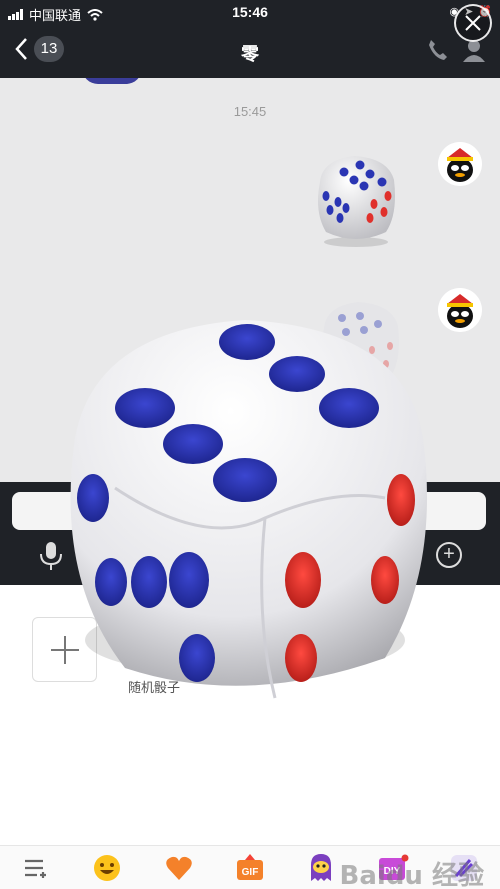 Image resolution: width=500 pixels, height=889 pixels. Describe the element at coordinates (356, 200) in the screenshot. I see `dice-message` at that location.